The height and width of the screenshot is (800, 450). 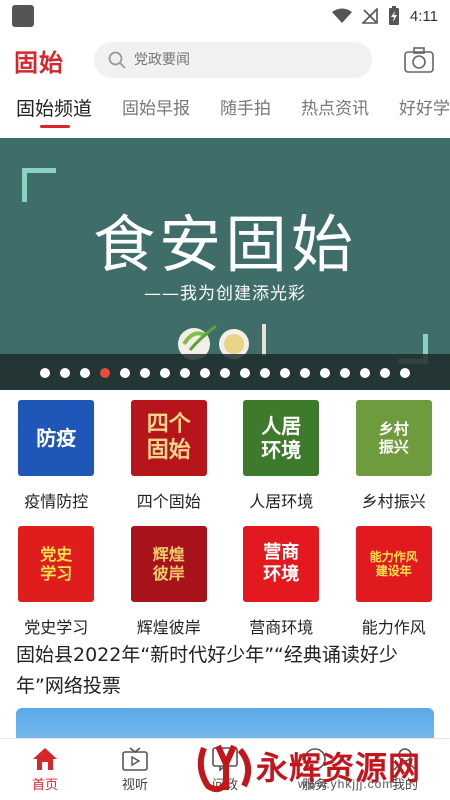 I want to click on tile-text: 乡村 振兴, so click(x=393, y=438).